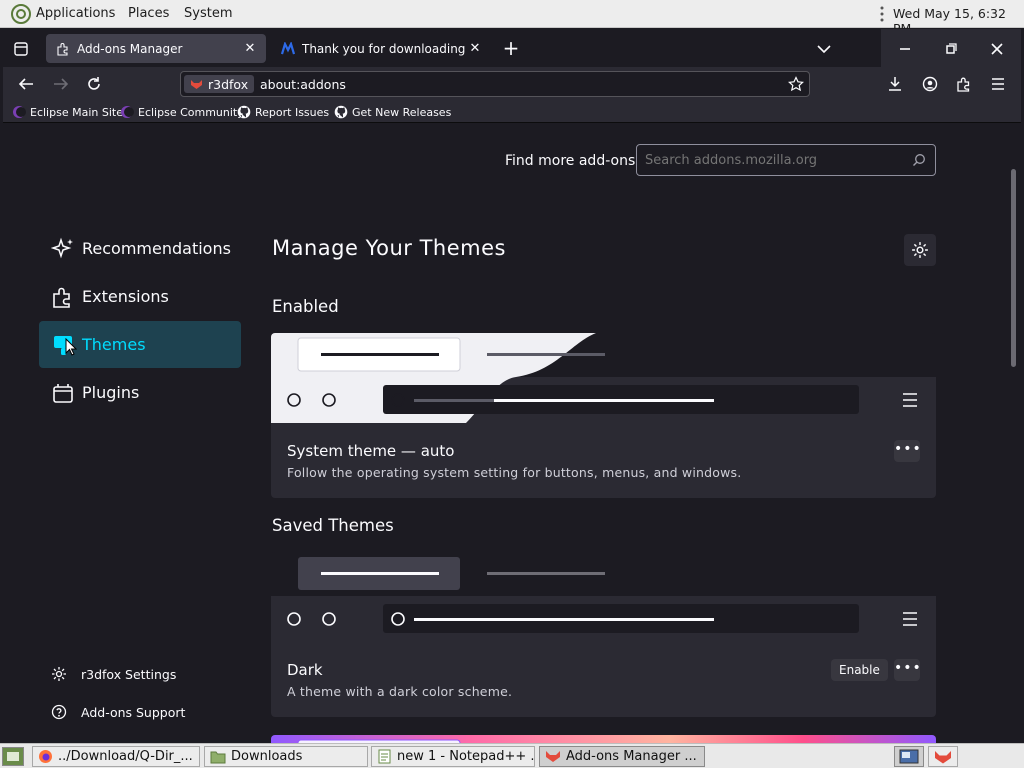  Describe the element at coordinates (26, 84) in the screenshot. I see `back-icon` at that location.